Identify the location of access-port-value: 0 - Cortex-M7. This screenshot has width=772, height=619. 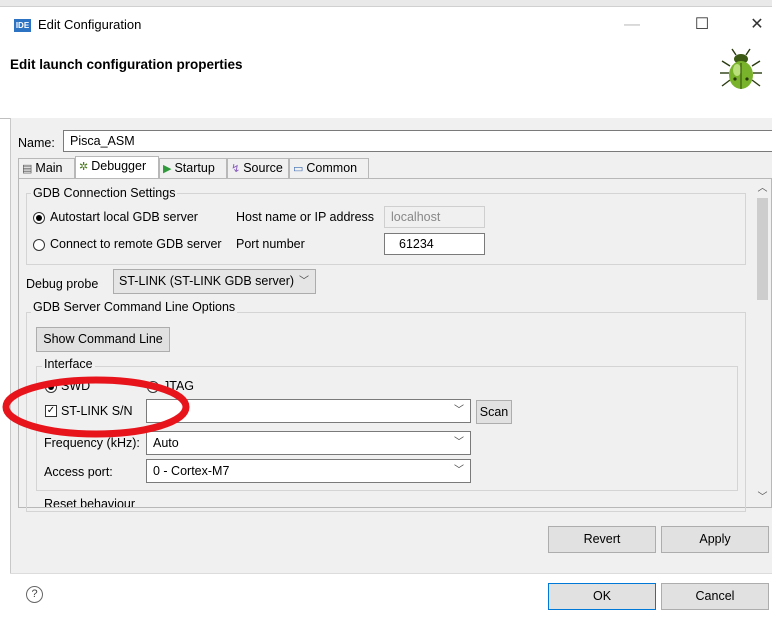
(191, 471).